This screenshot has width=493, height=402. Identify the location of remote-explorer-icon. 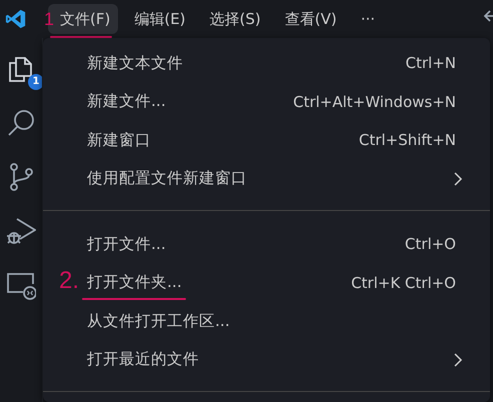
(21, 285).